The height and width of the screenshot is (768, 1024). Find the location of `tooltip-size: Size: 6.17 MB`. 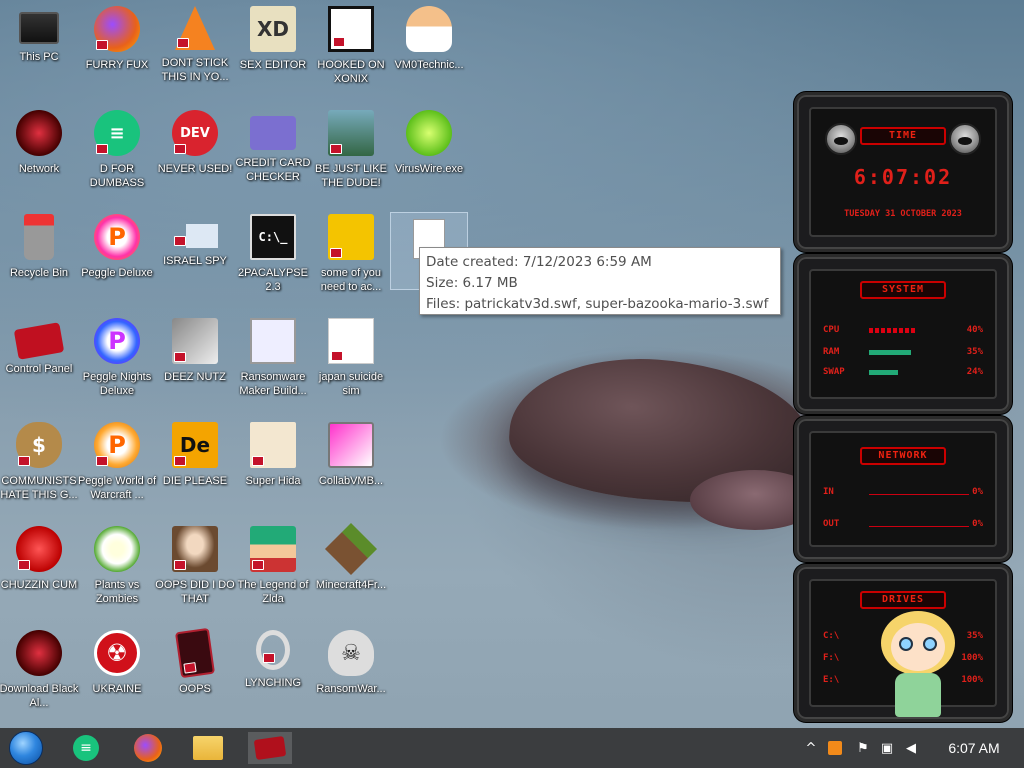

tooltip-size: Size: 6.17 MB is located at coordinates (472, 283).